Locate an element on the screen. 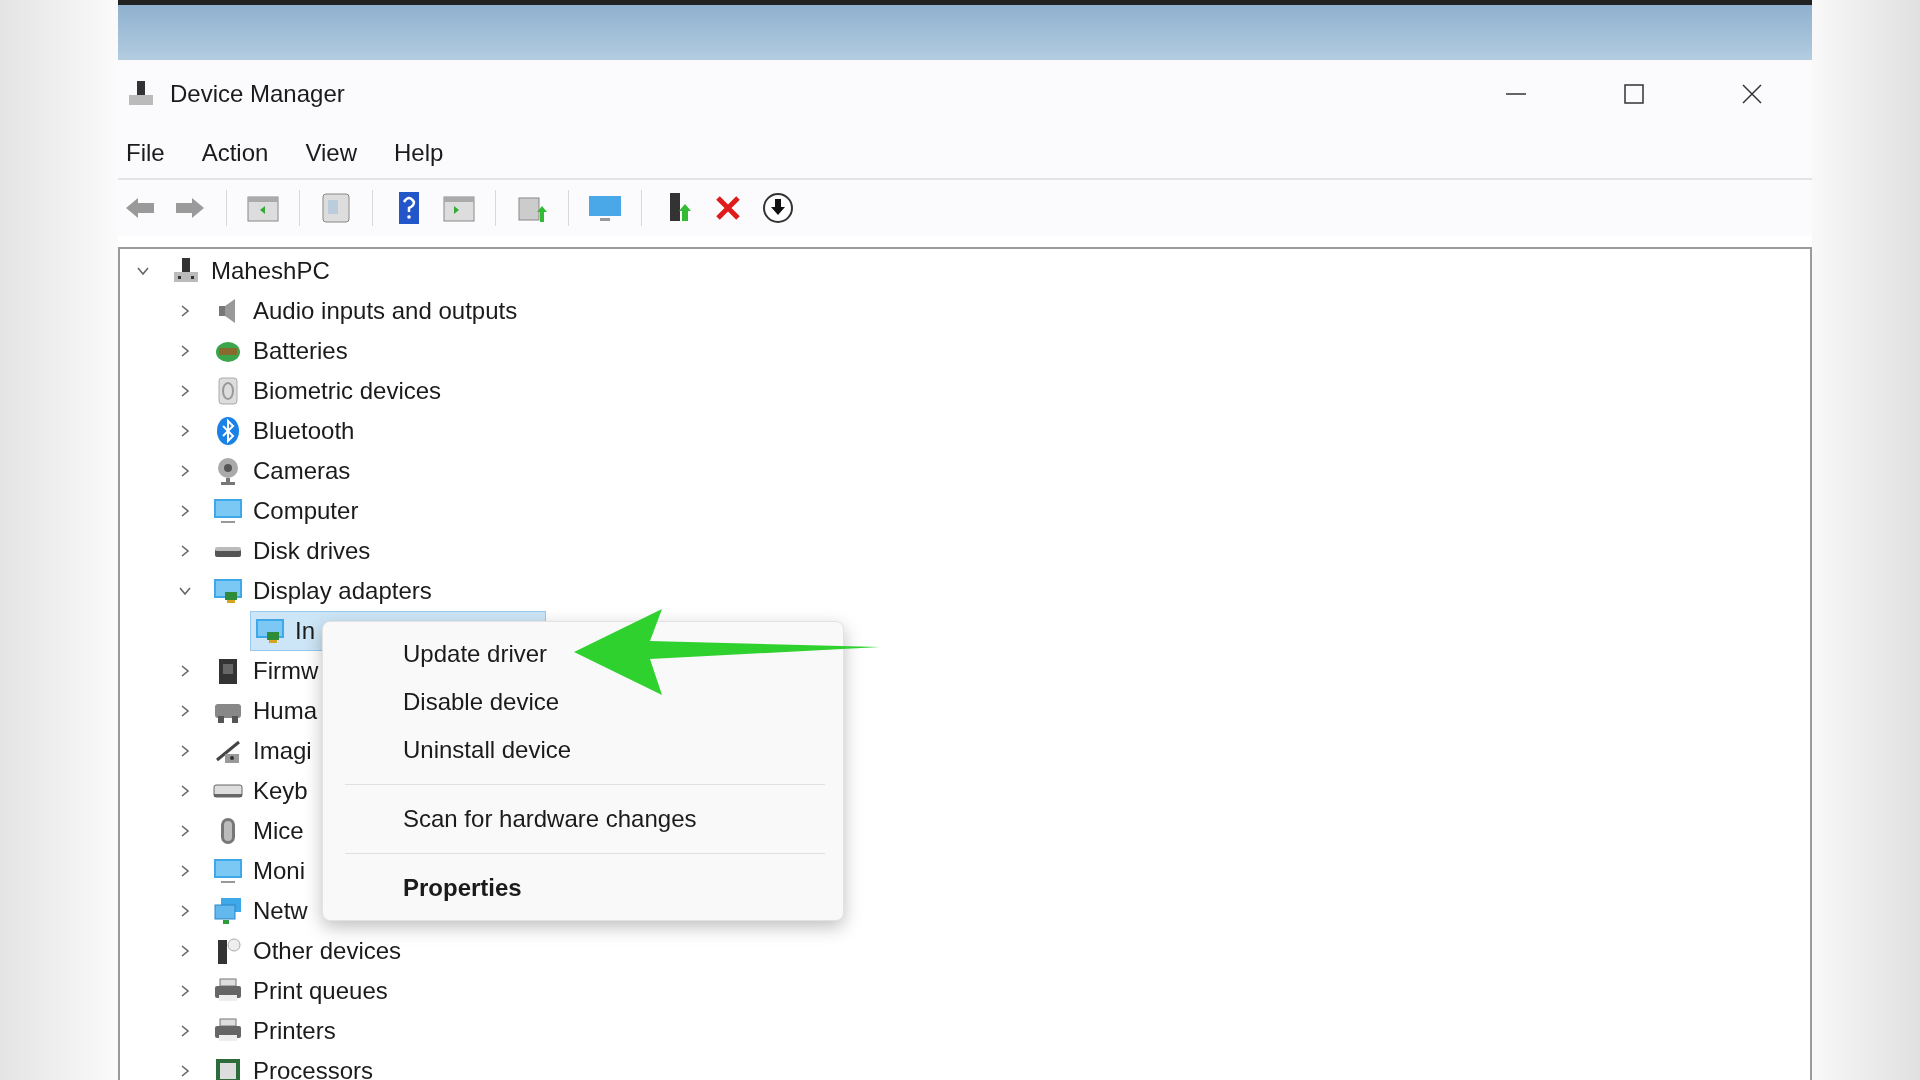  disk-drive-icon is located at coordinates (228, 551).